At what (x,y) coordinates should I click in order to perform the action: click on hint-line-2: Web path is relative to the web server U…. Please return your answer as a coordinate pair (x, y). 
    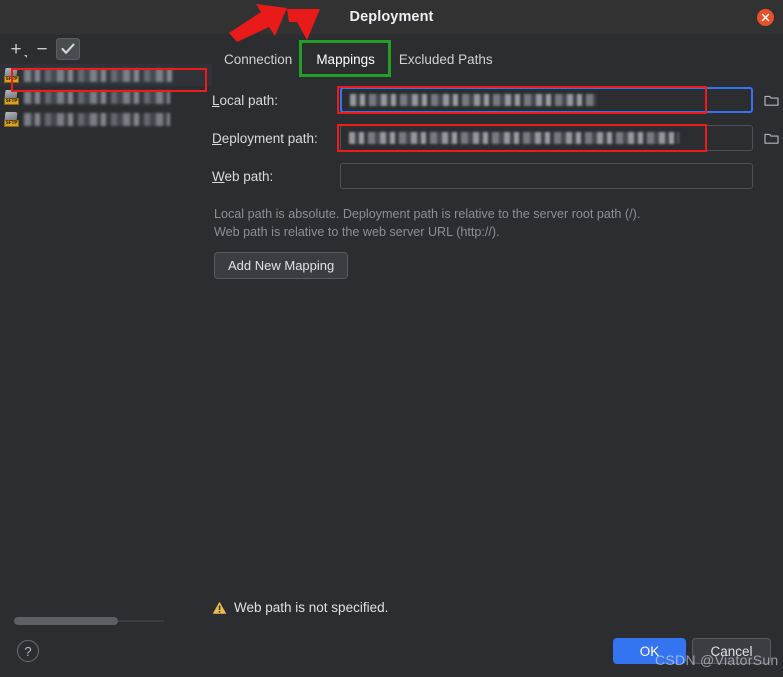
    Looking at the image, I should click on (357, 232).